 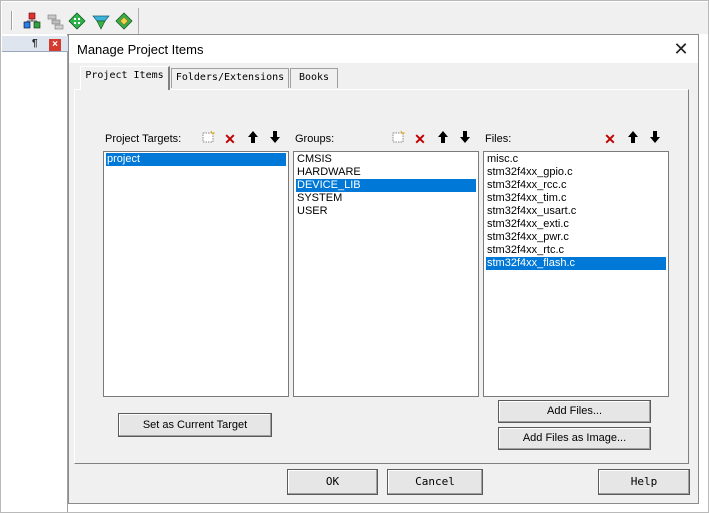 What do you see at coordinates (315, 139) in the screenshot?
I see `groups-label: Groups:` at bounding box center [315, 139].